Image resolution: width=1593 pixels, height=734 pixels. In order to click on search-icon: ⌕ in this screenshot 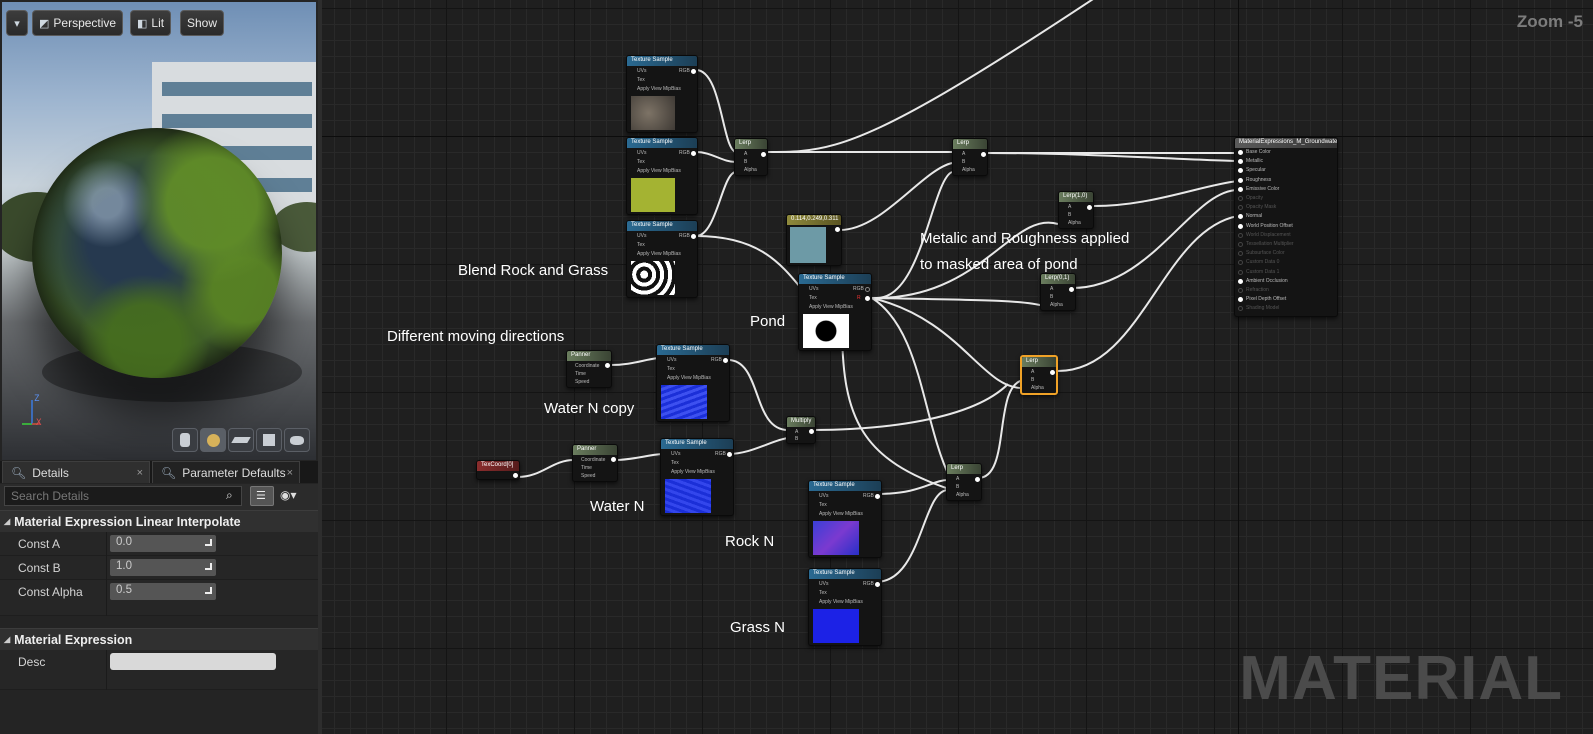, I will do `click(229, 495)`.